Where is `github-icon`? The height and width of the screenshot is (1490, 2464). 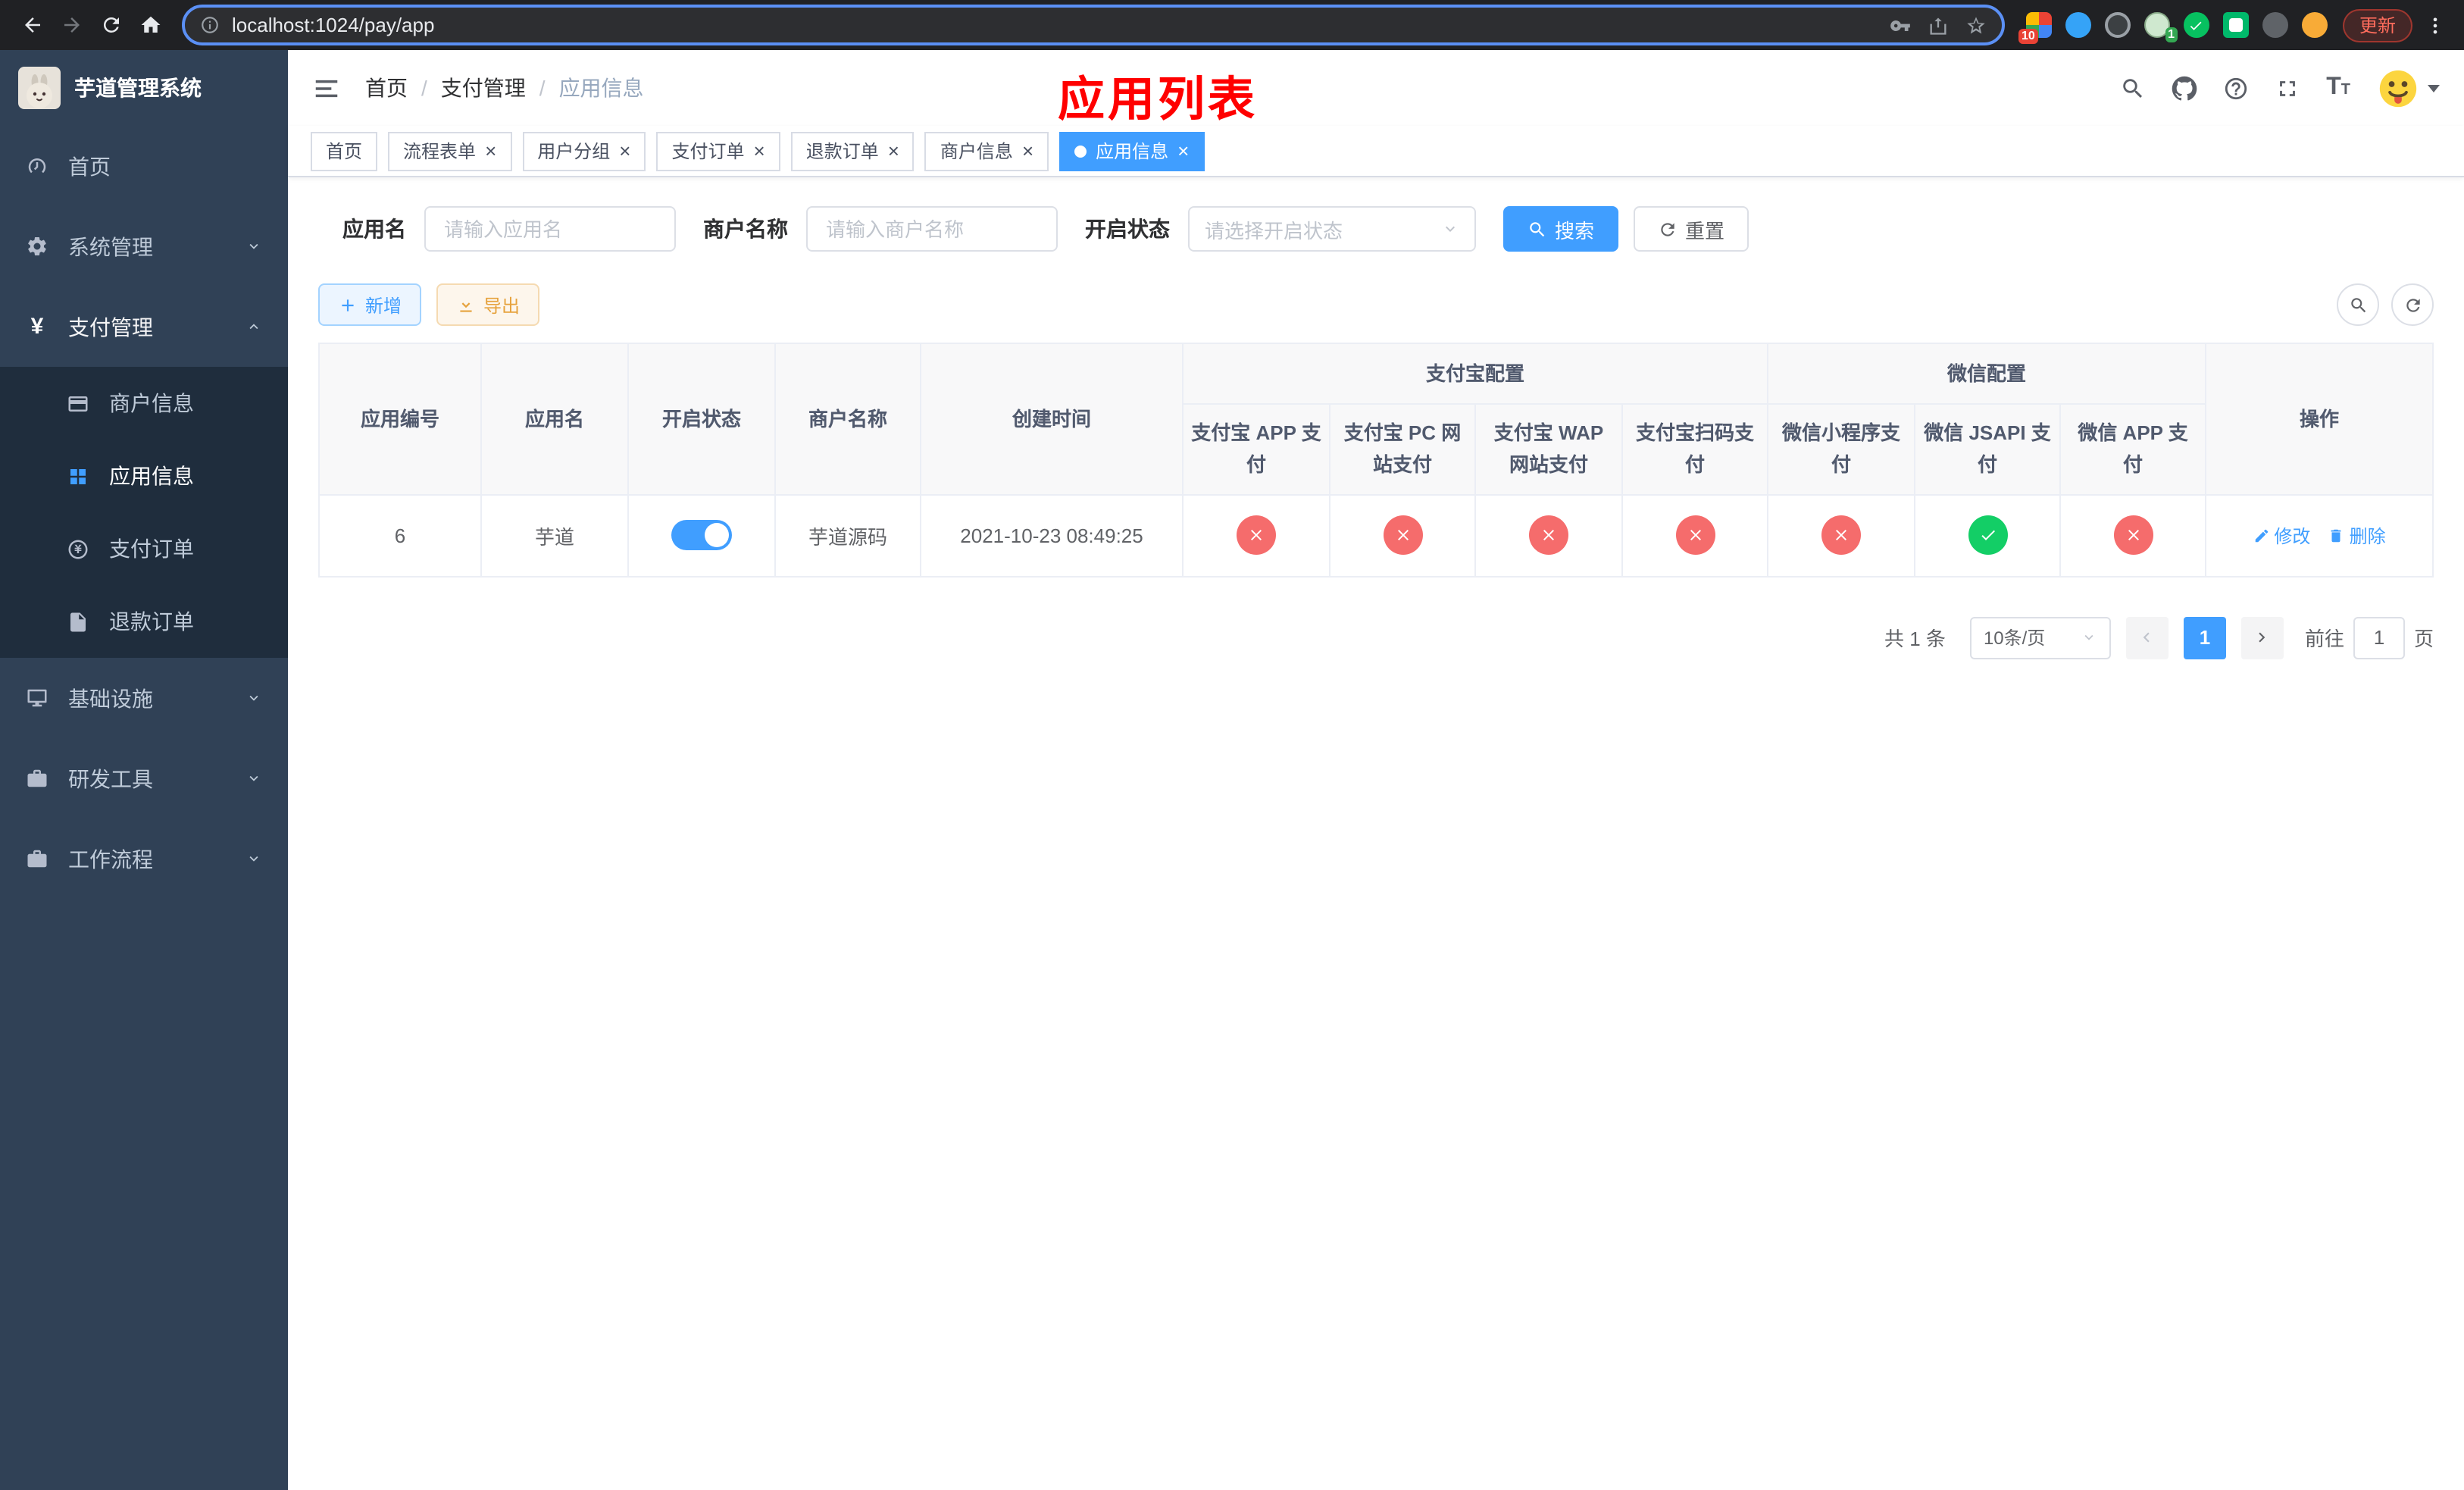 github-icon is located at coordinates (2184, 88).